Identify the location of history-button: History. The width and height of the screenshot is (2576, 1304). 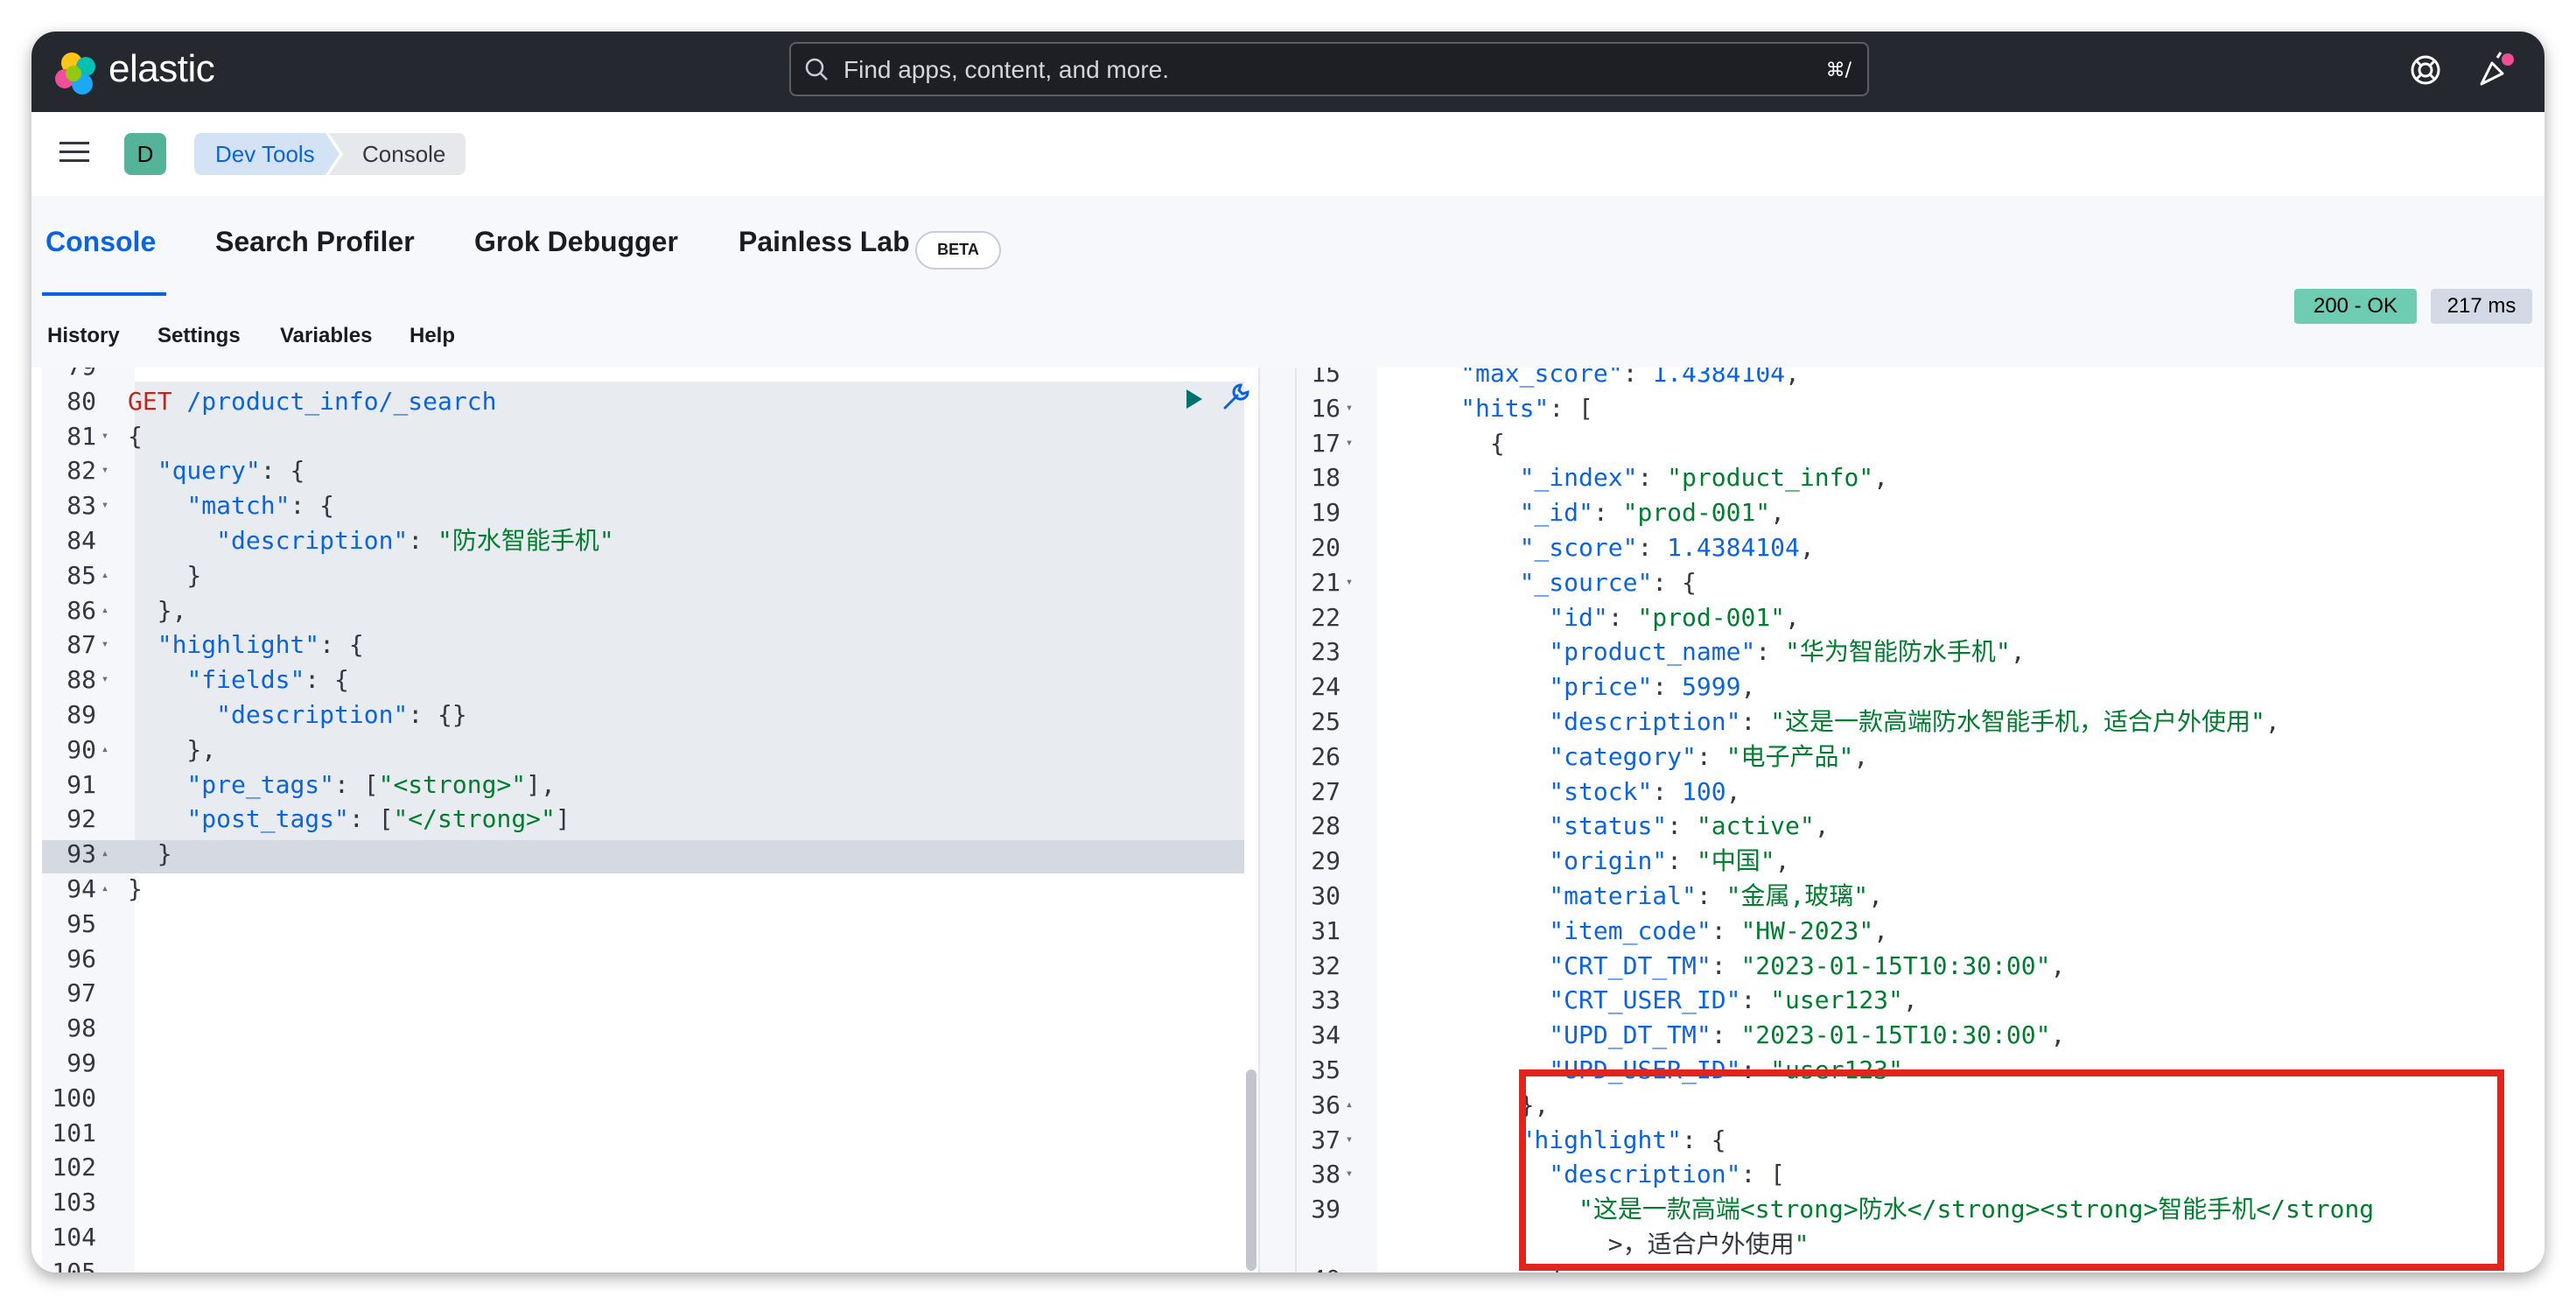
(83, 336).